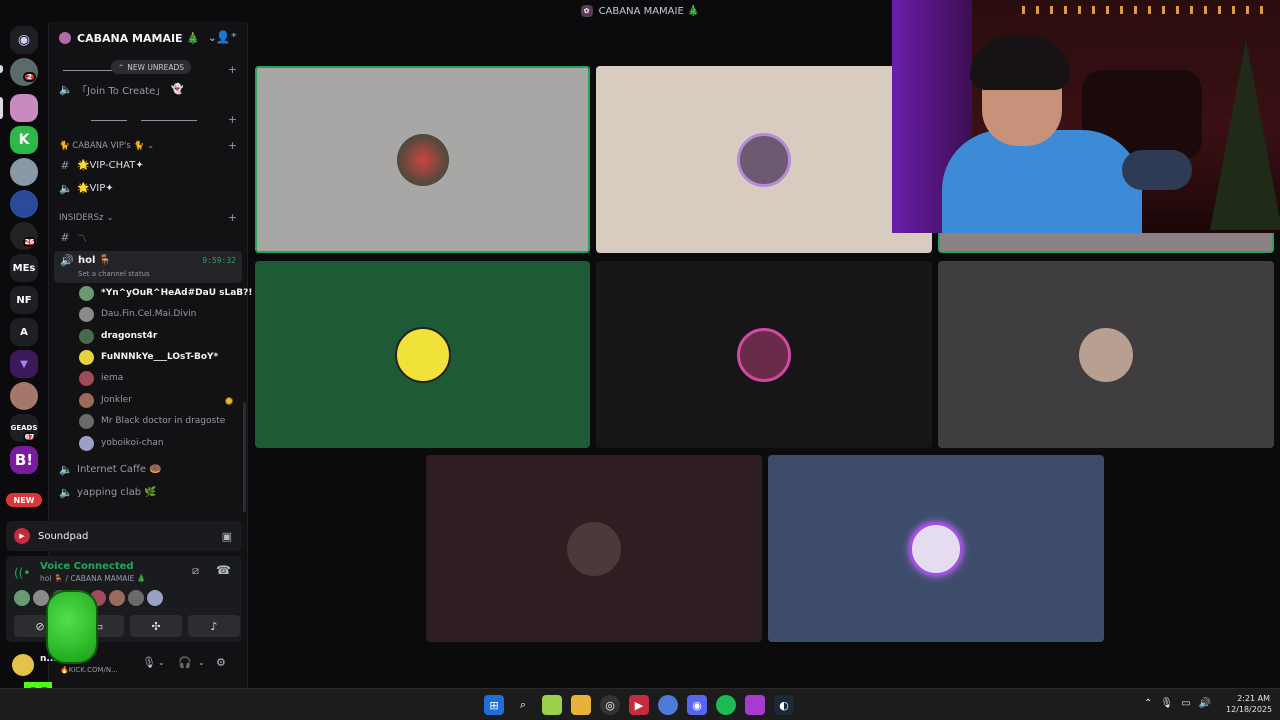 This screenshot has width=1280, height=720. What do you see at coordinates (156, 626) in the screenshot?
I see `activities-button: ✣` at bounding box center [156, 626].